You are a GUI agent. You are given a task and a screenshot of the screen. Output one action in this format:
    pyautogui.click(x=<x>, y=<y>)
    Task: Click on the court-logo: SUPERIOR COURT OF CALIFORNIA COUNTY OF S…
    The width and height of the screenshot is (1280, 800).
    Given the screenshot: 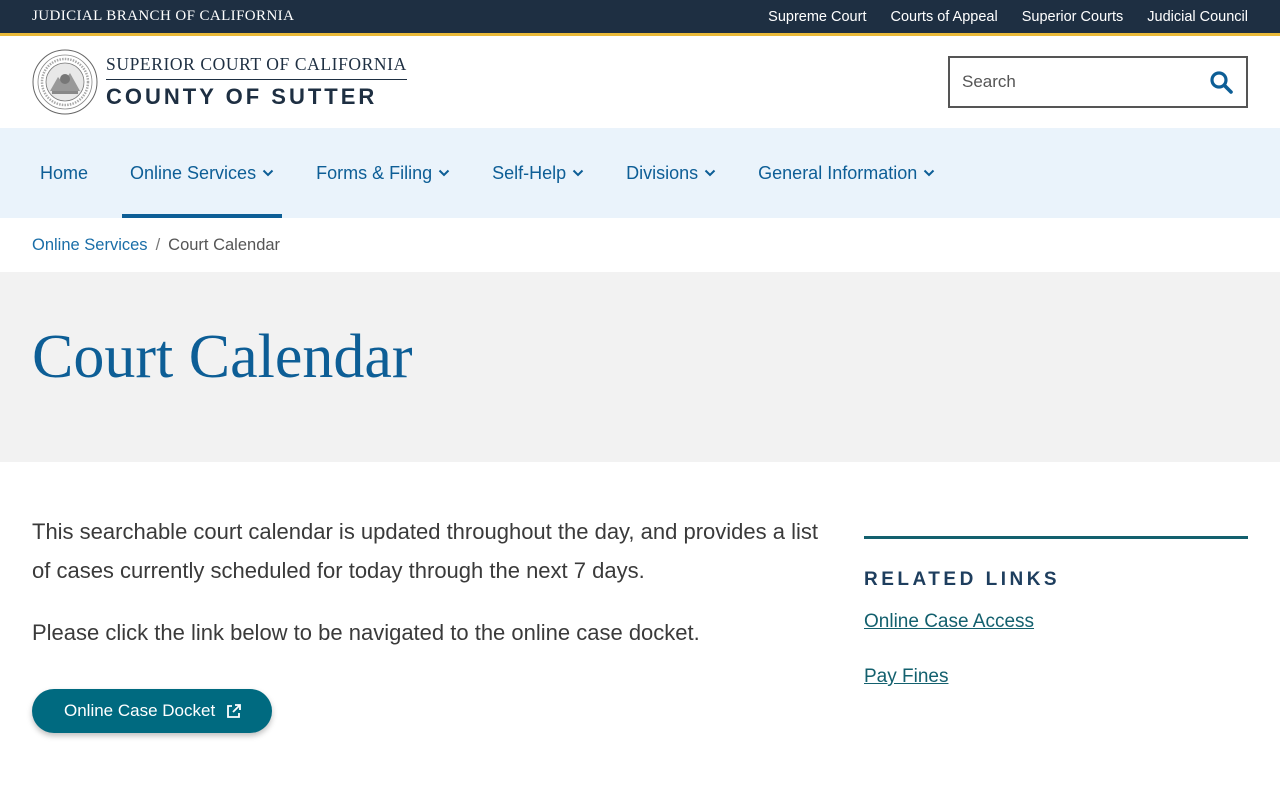 What is the action you would take?
    pyautogui.click(x=219, y=82)
    